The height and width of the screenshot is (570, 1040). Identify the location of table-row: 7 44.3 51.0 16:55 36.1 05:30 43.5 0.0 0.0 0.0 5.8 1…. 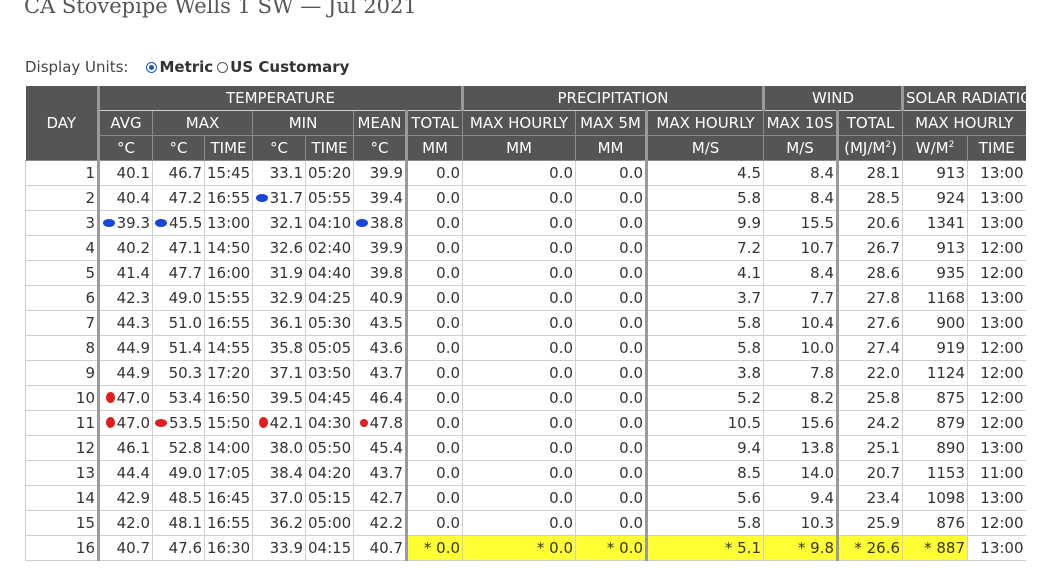
(525, 323).